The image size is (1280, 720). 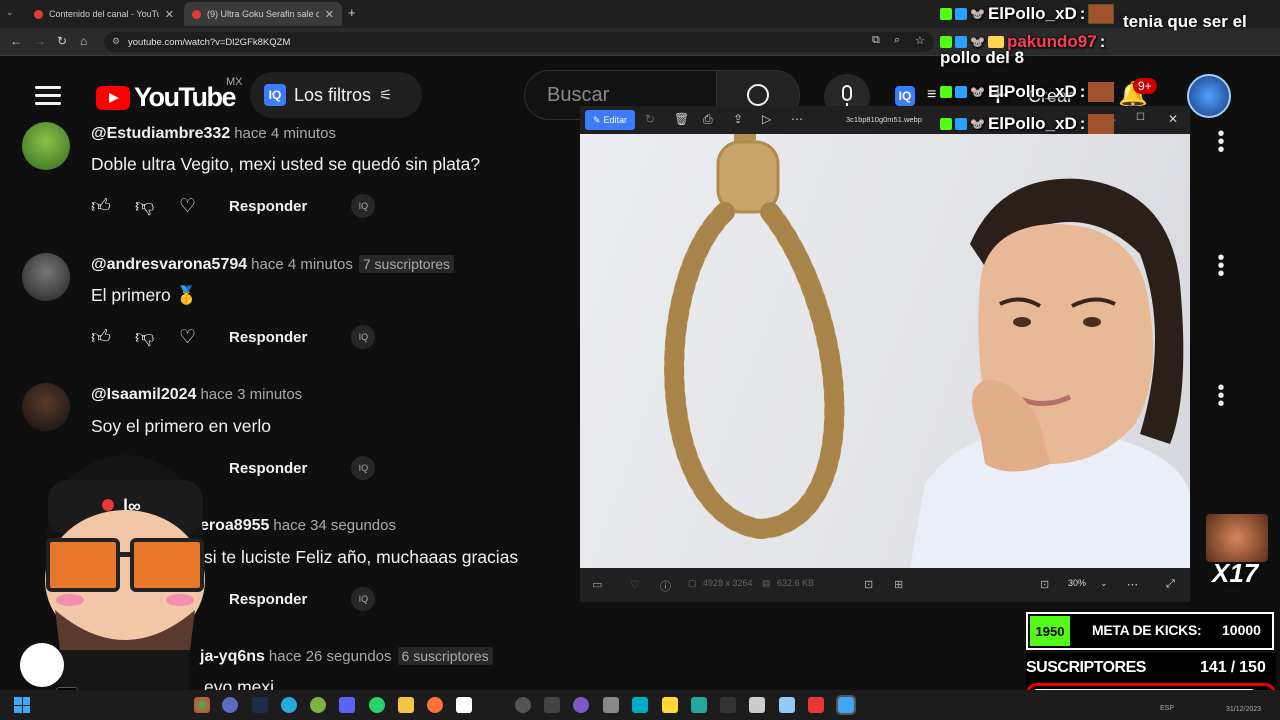 What do you see at coordinates (116, 41) in the screenshot?
I see `site-info-icon: ⚙` at bounding box center [116, 41].